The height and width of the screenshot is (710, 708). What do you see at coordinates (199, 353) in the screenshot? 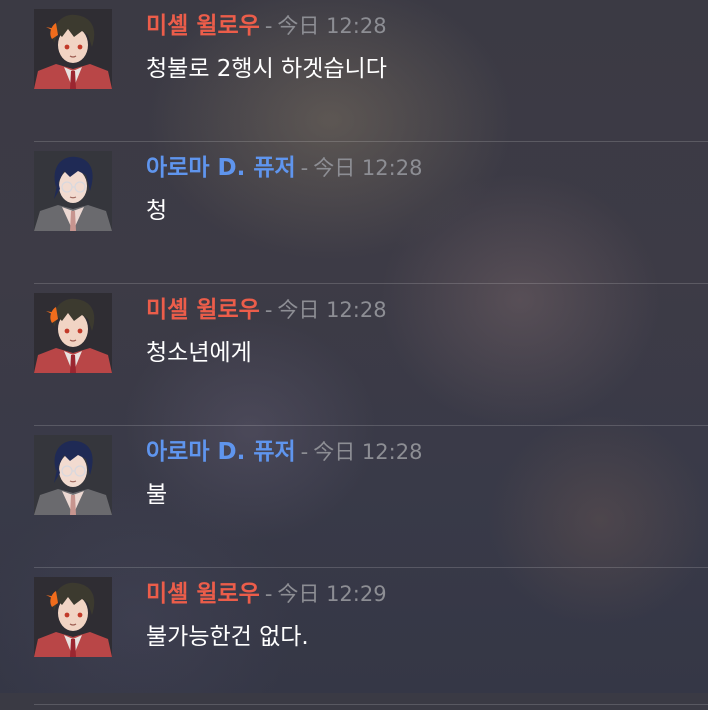
I see `message-content: 청소년에게` at bounding box center [199, 353].